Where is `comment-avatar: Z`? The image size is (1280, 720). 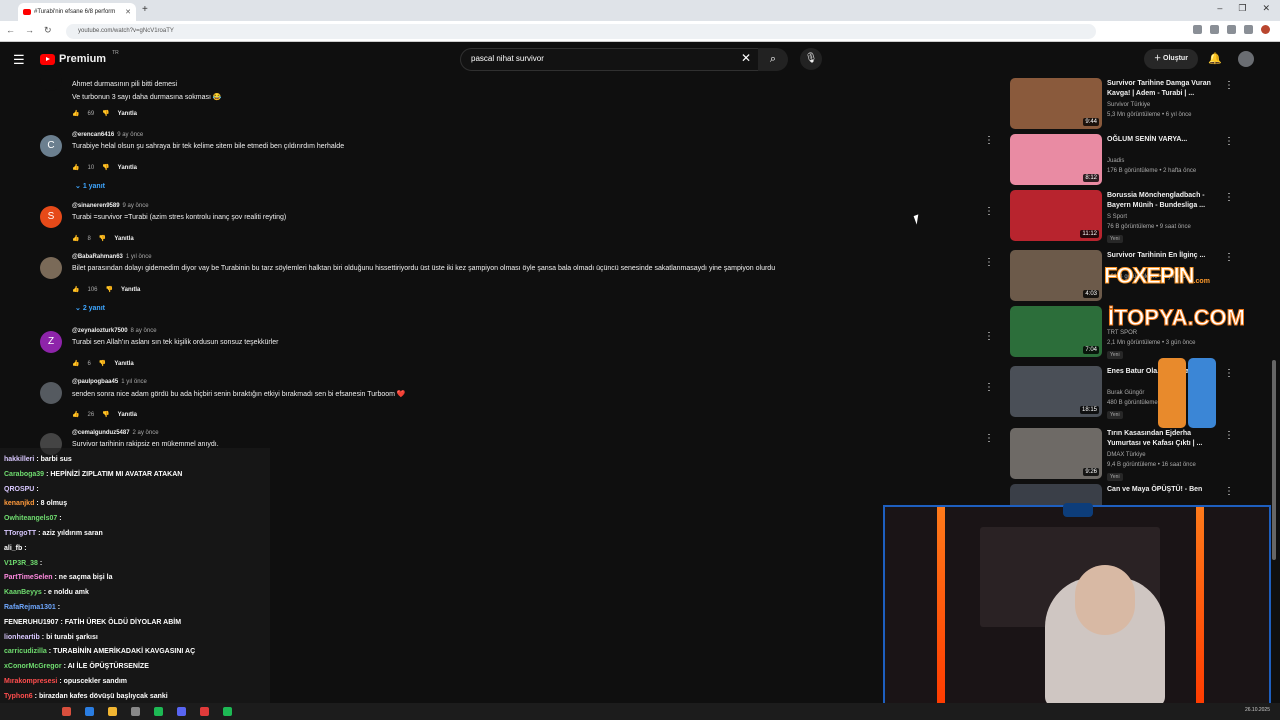 comment-avatar: Z is located at coordinates (51, 342).